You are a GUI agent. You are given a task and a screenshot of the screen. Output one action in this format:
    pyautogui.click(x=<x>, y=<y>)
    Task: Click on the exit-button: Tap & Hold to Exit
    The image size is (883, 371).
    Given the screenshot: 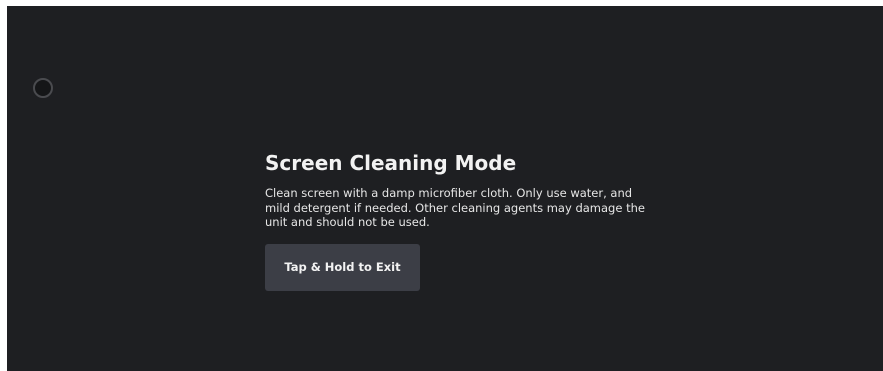 What is the action you would take?
    pyautogui.click(x=342, y=267)
    